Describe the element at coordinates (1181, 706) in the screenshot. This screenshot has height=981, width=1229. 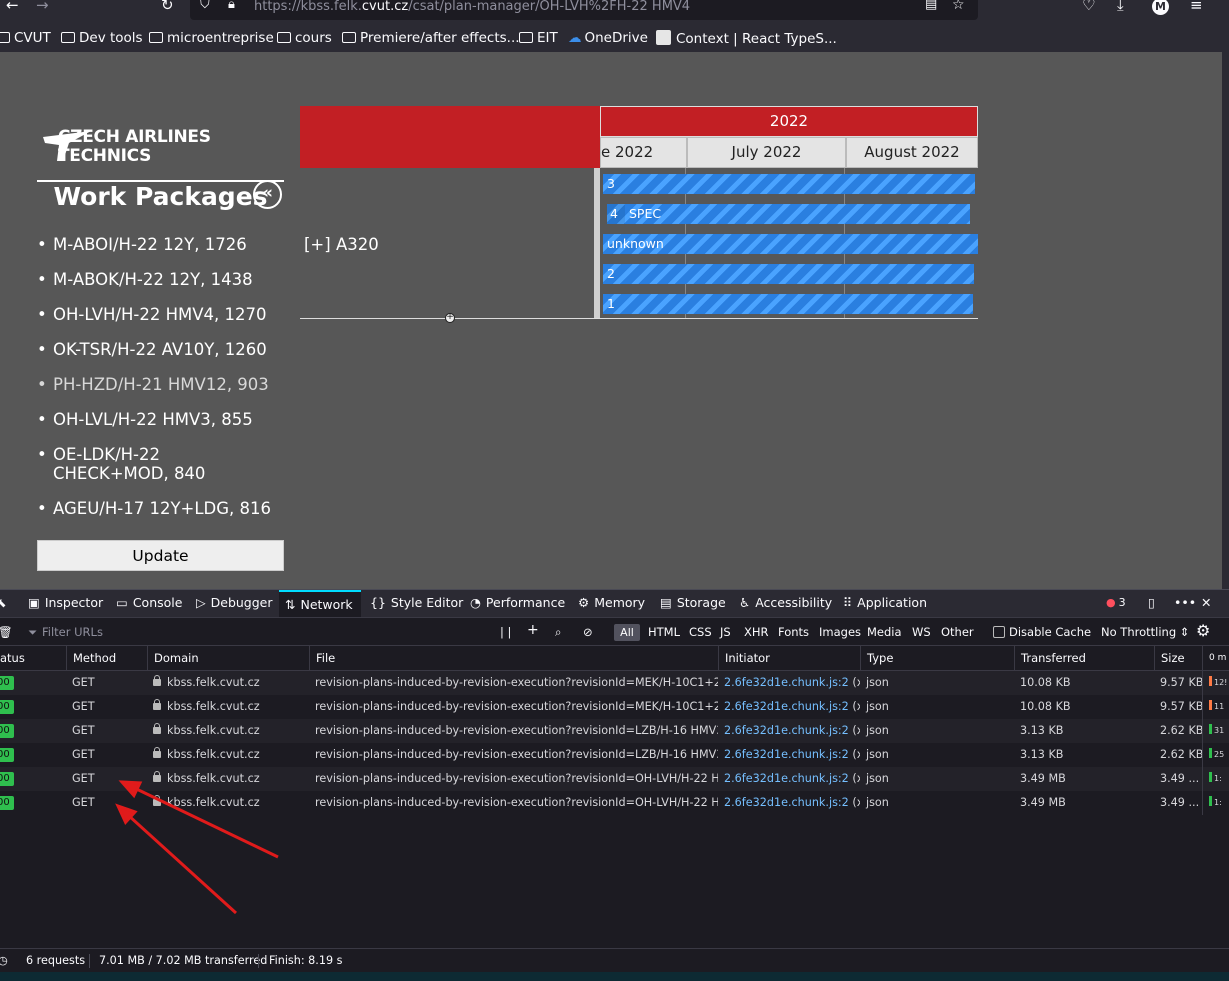
I see `request-size: 9.57 KB` at that location.